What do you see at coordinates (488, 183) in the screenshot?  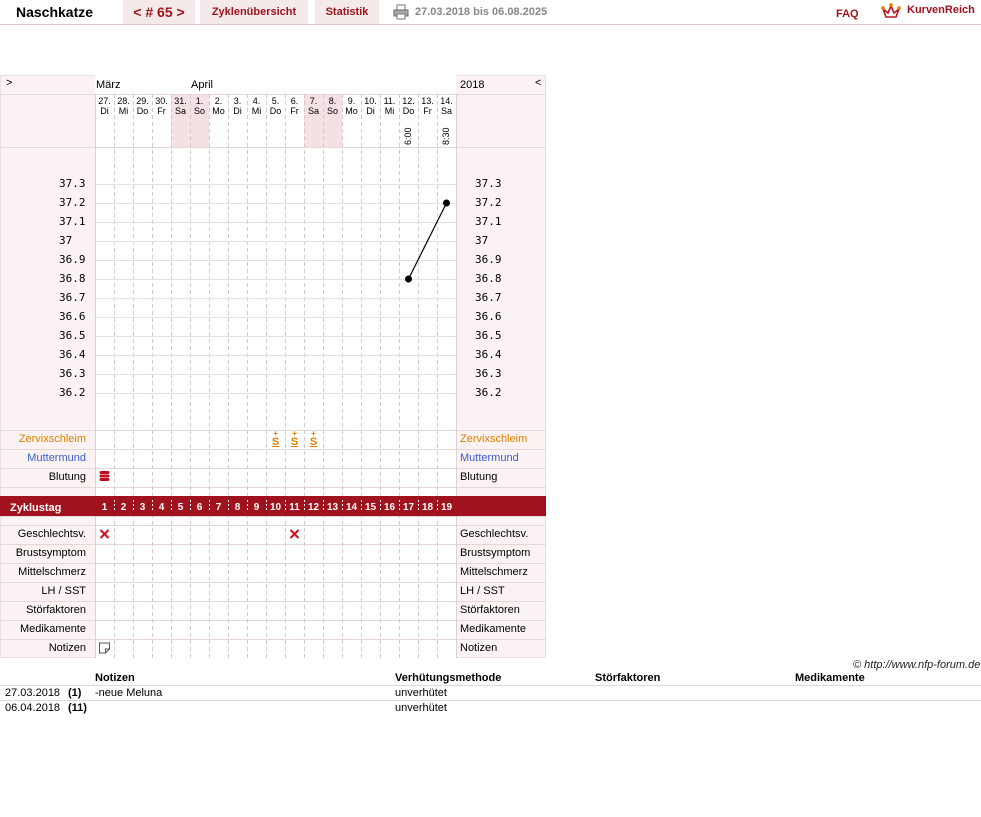 I see `temp-label-right: 37.3` at bounding box center [488, 183].